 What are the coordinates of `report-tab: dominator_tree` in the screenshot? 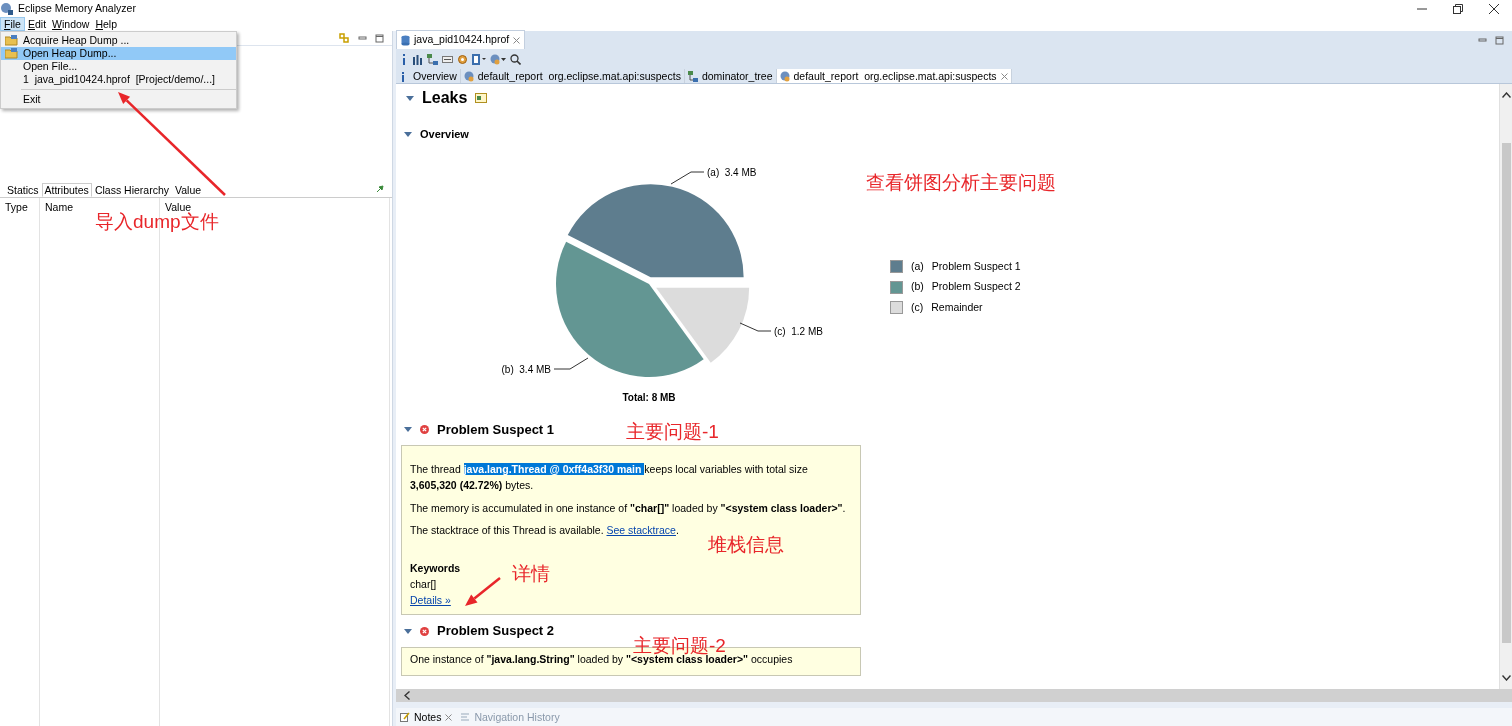 It's located at (730, 76).